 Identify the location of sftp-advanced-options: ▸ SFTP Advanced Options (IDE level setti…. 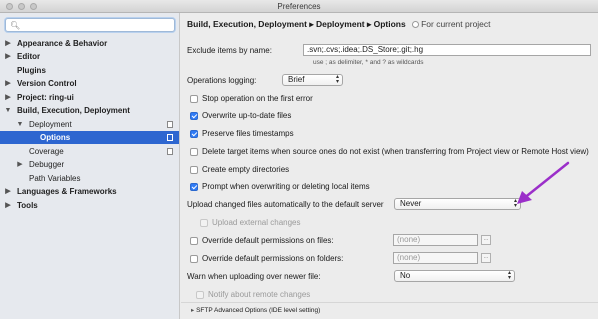
(255, 310).